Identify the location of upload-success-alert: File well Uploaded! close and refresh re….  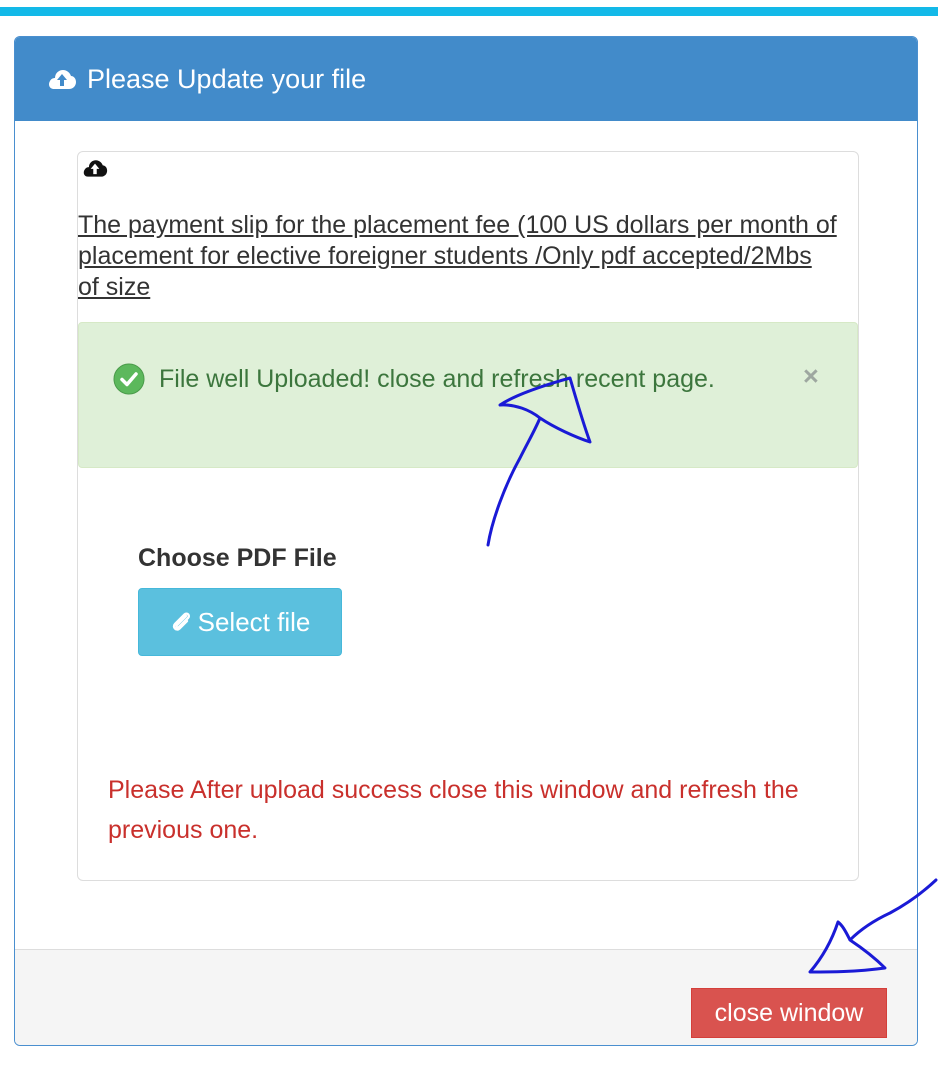
(468, 395).